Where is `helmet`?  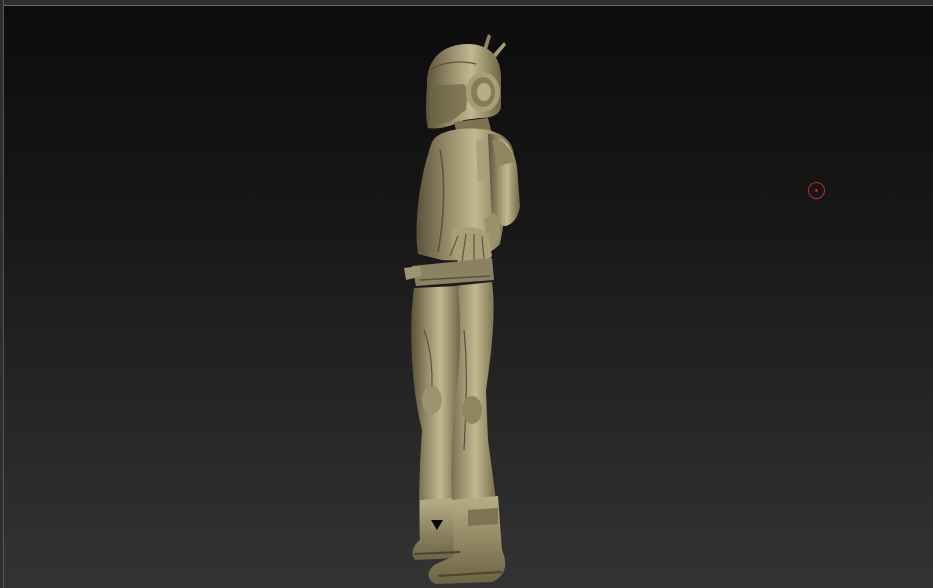
helmet is located at coordinates (464, 86).